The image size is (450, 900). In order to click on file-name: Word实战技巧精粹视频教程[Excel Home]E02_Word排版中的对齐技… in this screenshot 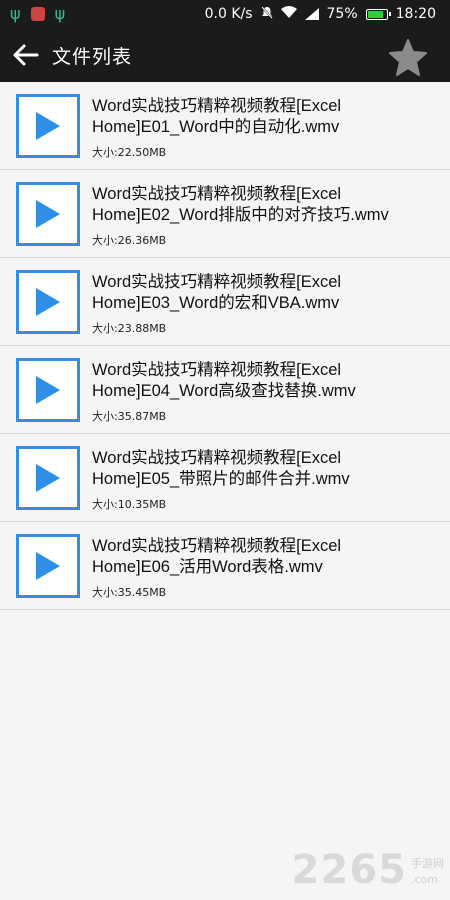, I will do `click(240, 204)`.